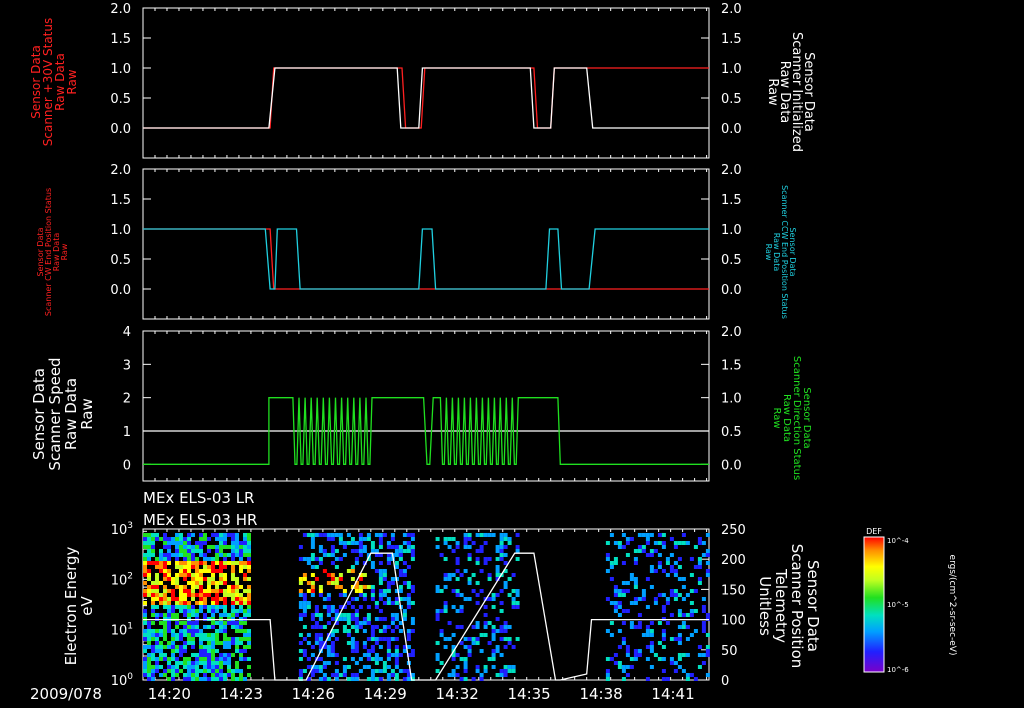 The image size is (1024, 708). What do you see at coordinates (733, 590) in the screenshot?
I see `y-tick-label: 150` at bounding box center [733, 590].